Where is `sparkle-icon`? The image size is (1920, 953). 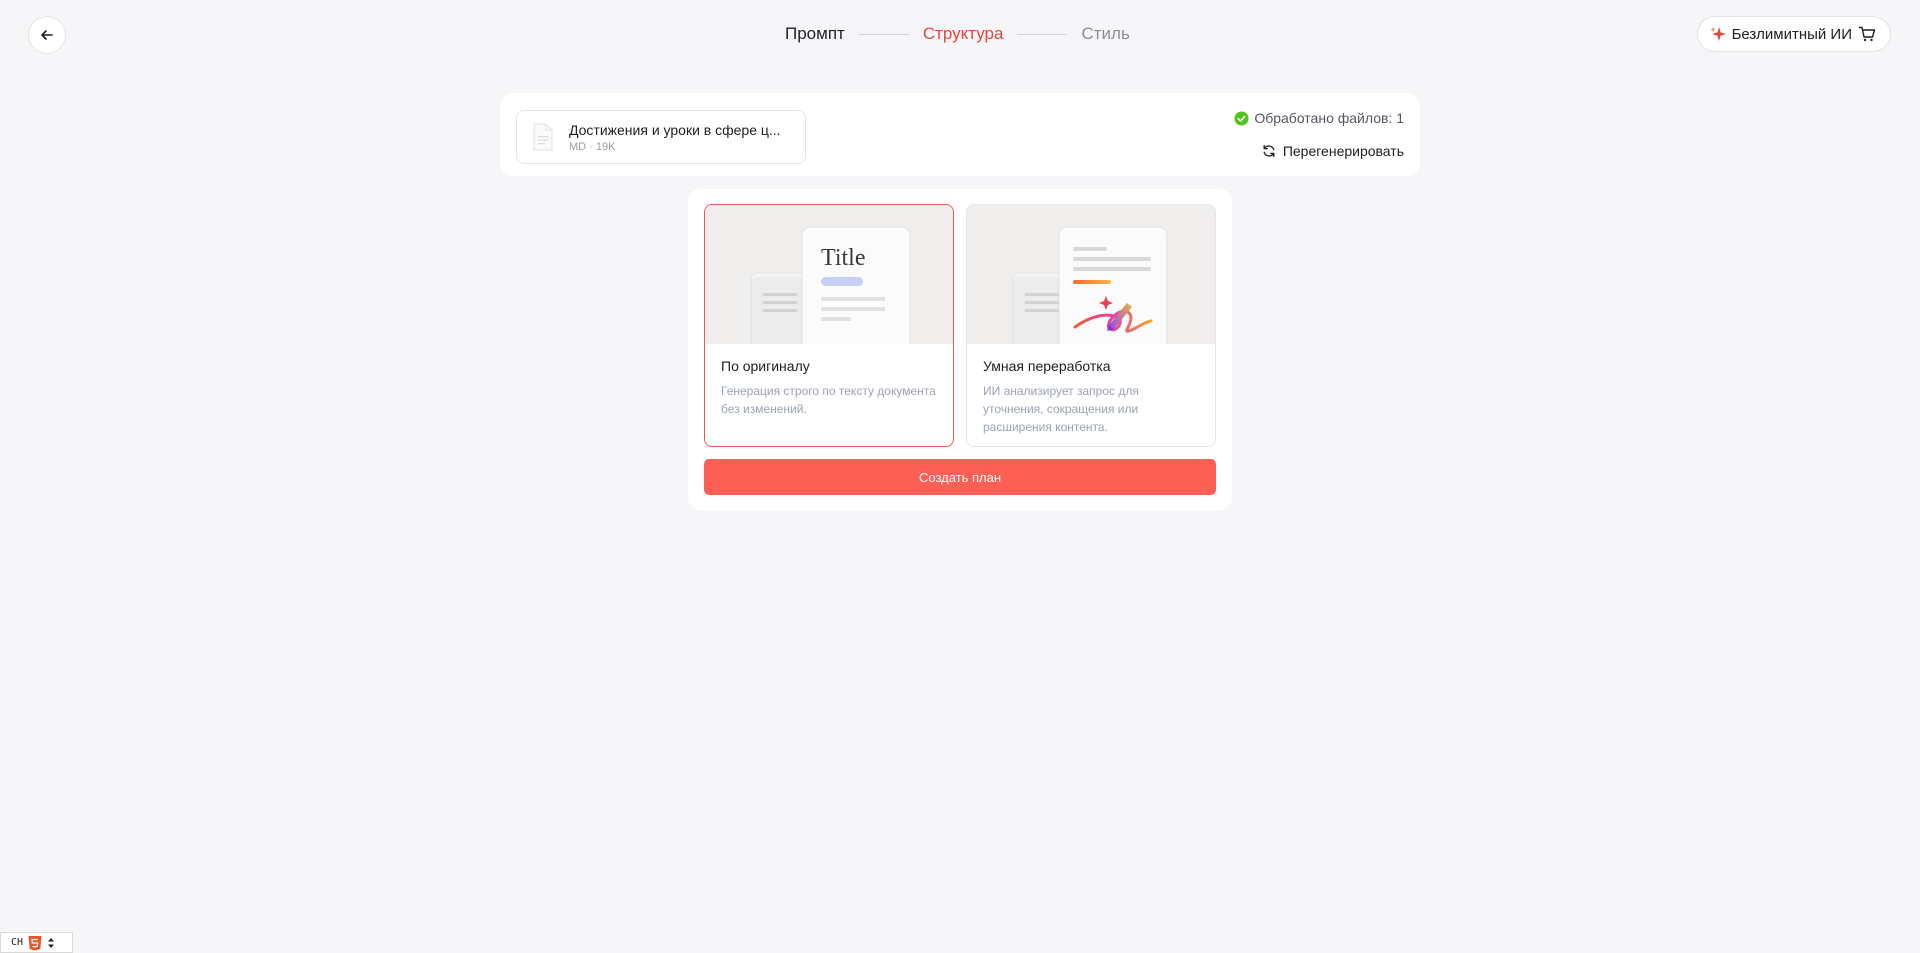 sparkle-icon is located at coordinates (1718, 34).